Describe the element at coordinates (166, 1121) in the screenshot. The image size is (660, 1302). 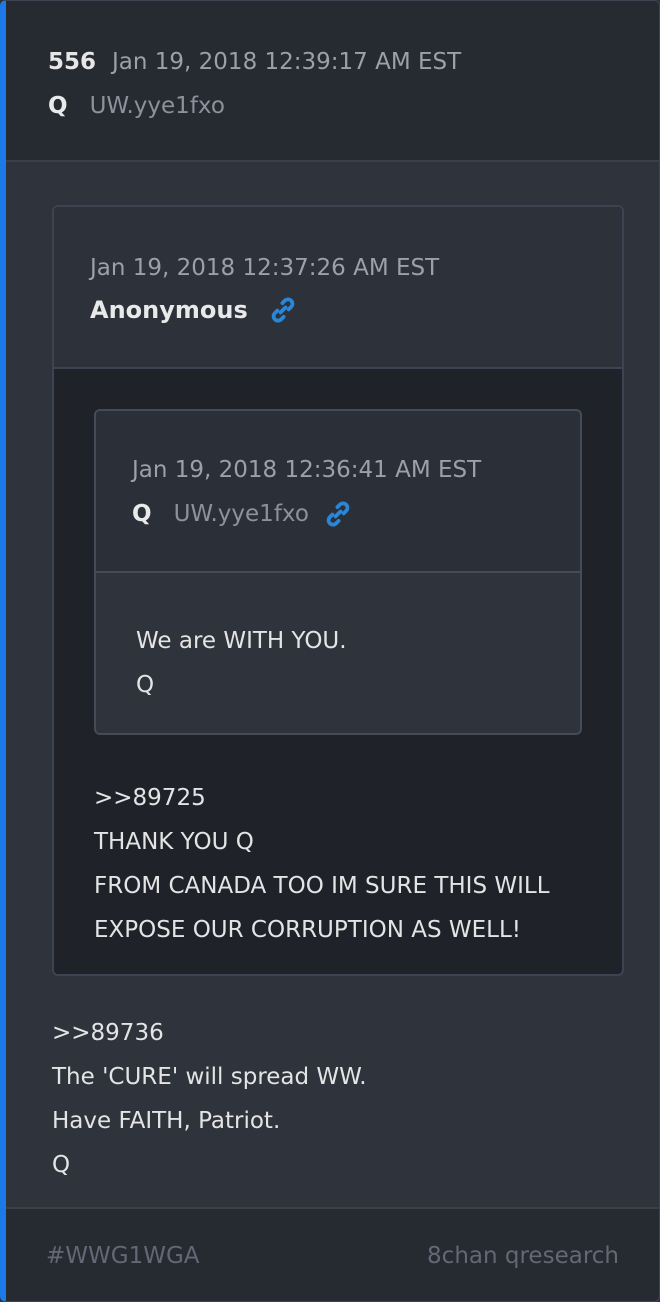
I see `text-line: Have FAITH, Patriot.` at that location.